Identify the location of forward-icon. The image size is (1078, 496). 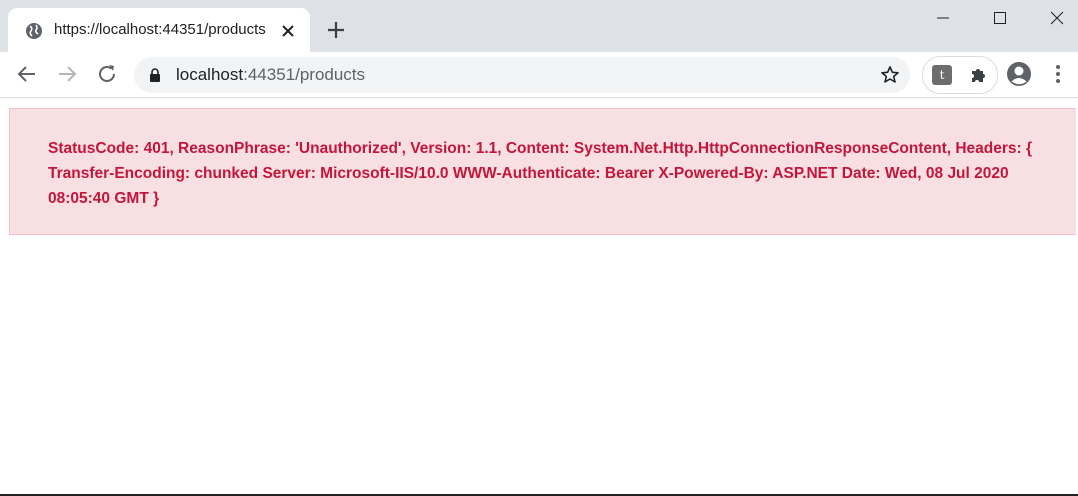
(67, 74).